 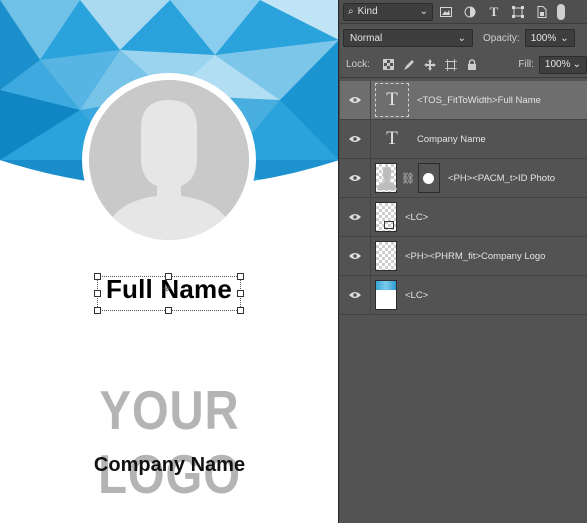 I want to click on fill-value: 100%, so click(x=557, y=64).